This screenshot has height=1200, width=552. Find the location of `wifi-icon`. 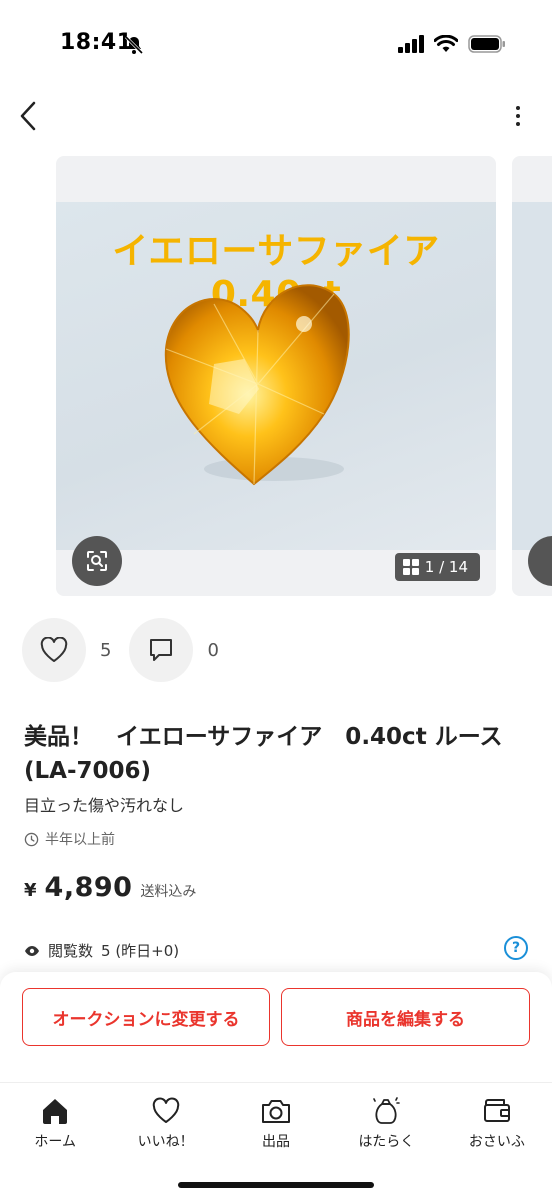

wifi-icon is located at coordinates (446, 43).